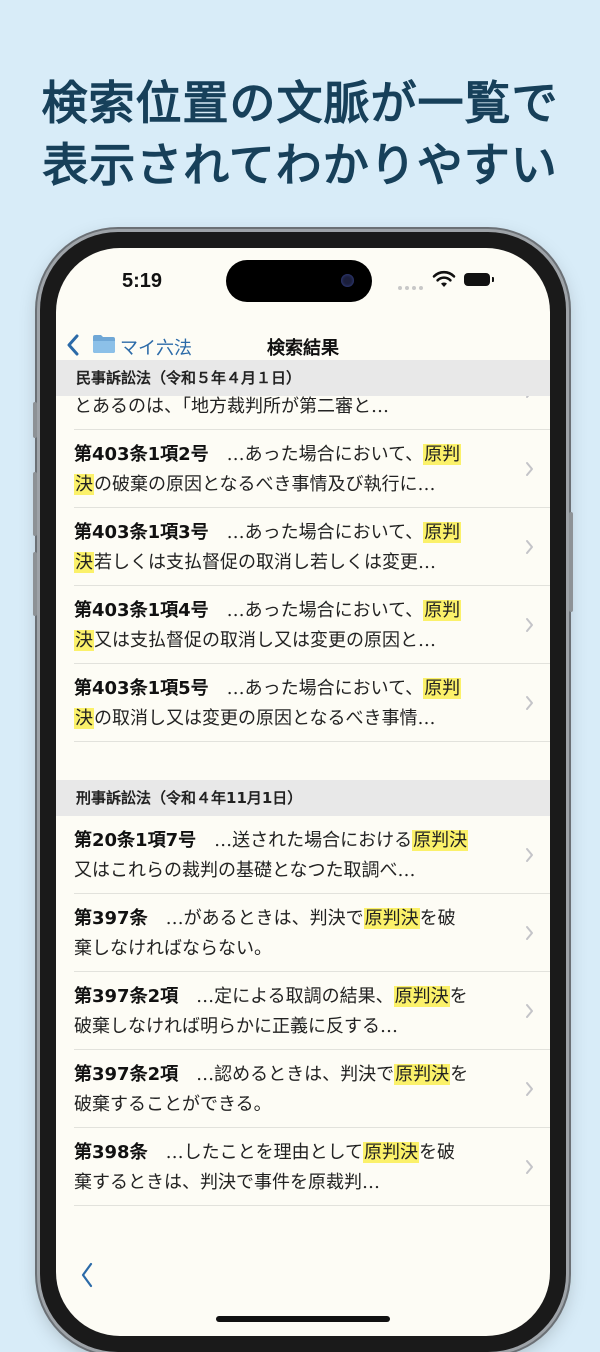 The image size is (600, 1352). What do you see at coordinates (479, 279) in the screenshot?
I see `battery-icon` at bounding box center [479, 279].